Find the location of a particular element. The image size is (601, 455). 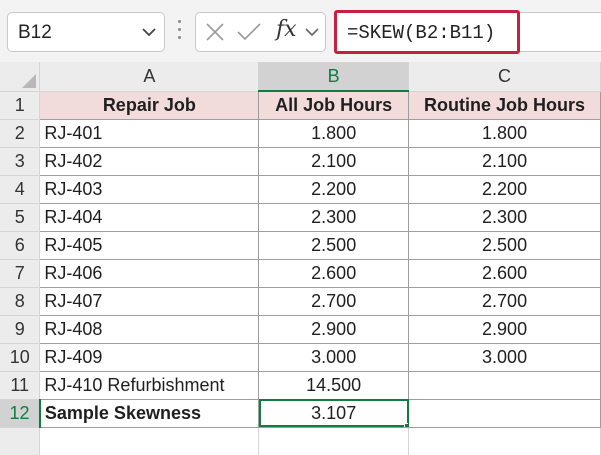

cancel-icon is located at coordinates (215, 32).